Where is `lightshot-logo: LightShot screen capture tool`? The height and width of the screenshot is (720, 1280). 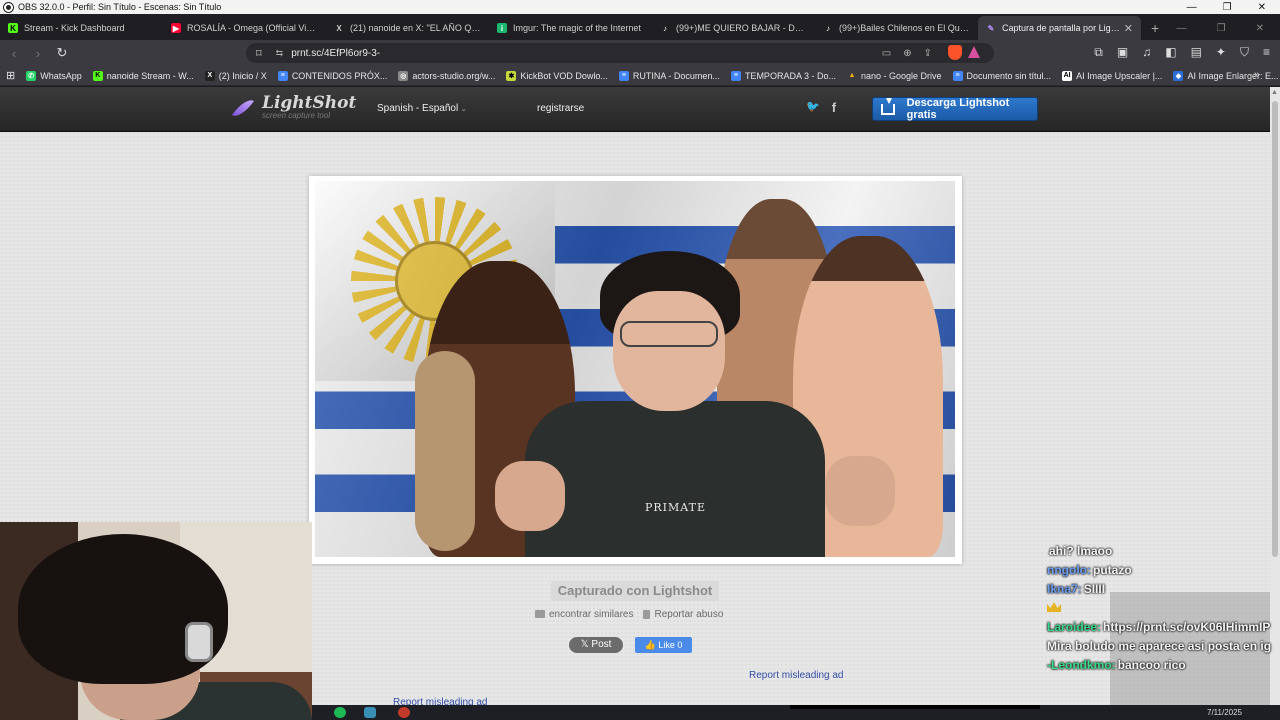
lightshot-logo: LightShot screen capture tool is located at coordinates (293, 108).